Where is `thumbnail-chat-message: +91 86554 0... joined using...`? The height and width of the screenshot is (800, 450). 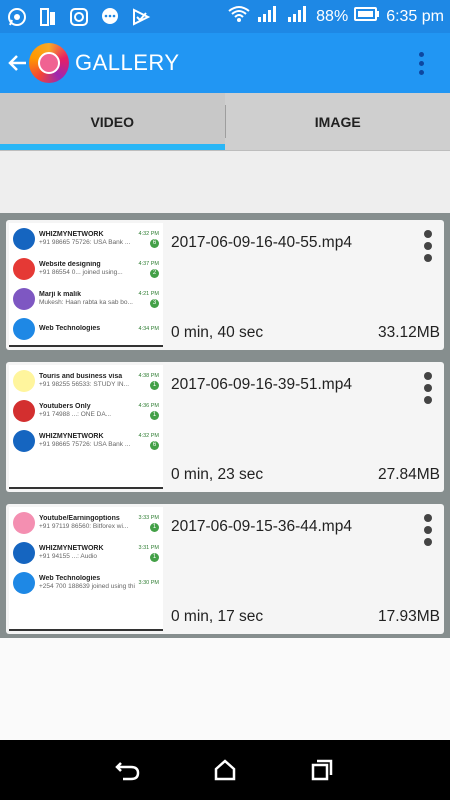
thumbnail-chat-message: +91 86554 0... joined using... is located at coordinates (81, 272).